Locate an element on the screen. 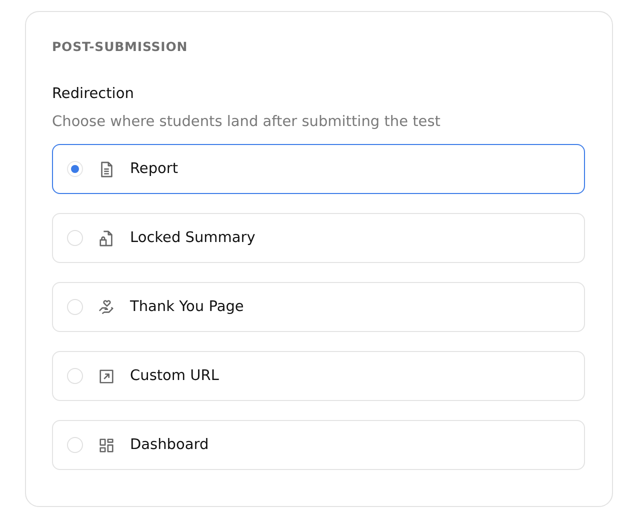 Image resolution: width=628 pixels, height=532 pixels. field-label: Redirection is located at coordinates (93, 94).